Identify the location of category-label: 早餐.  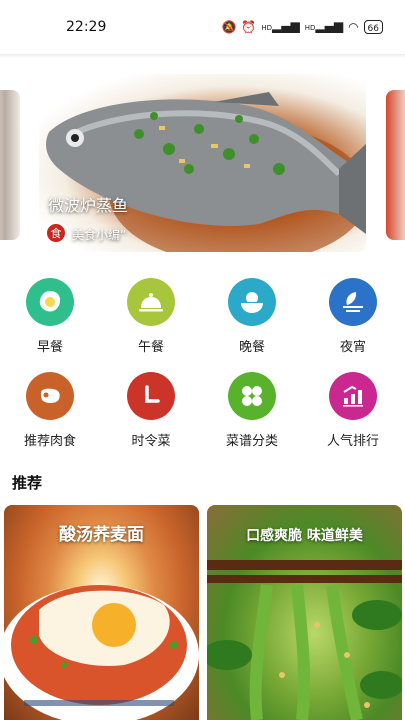
(49, 347).